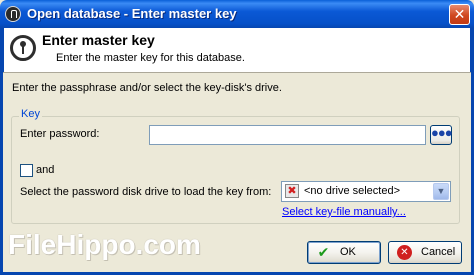  Describe the element at coordinates (441, 191) in the screenshot. I see `chevron-down-icon: ▼` at that location.